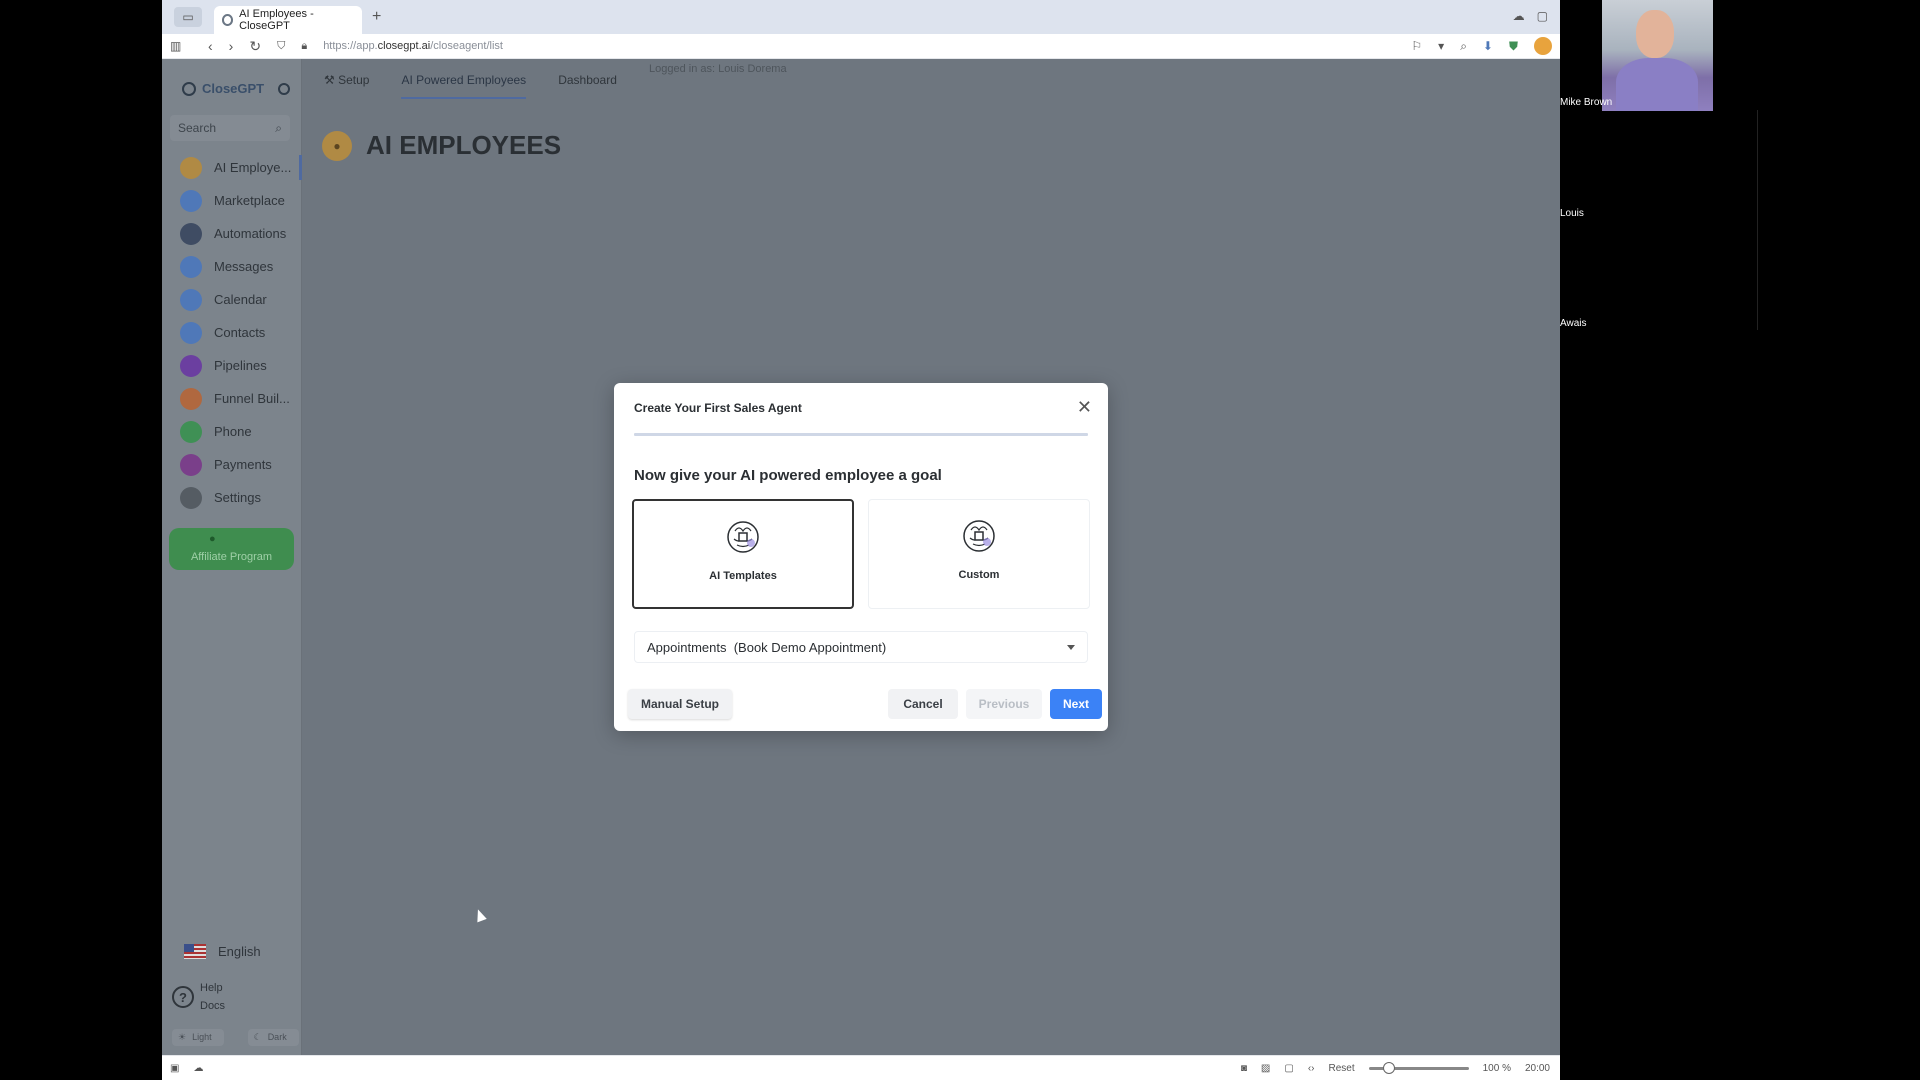 Image resolution: width=1920 pixels, height=1080 pixels. I want to click on extension-icon: ⬇, so click(1488, 46).